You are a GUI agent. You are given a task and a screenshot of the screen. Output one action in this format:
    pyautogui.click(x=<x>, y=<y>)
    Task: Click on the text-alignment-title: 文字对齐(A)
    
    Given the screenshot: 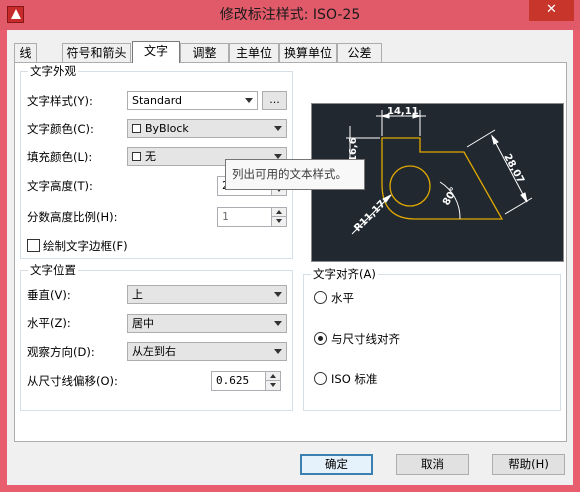 What is the action you would take?
    pyautogui.click(x=344, y=274)
    